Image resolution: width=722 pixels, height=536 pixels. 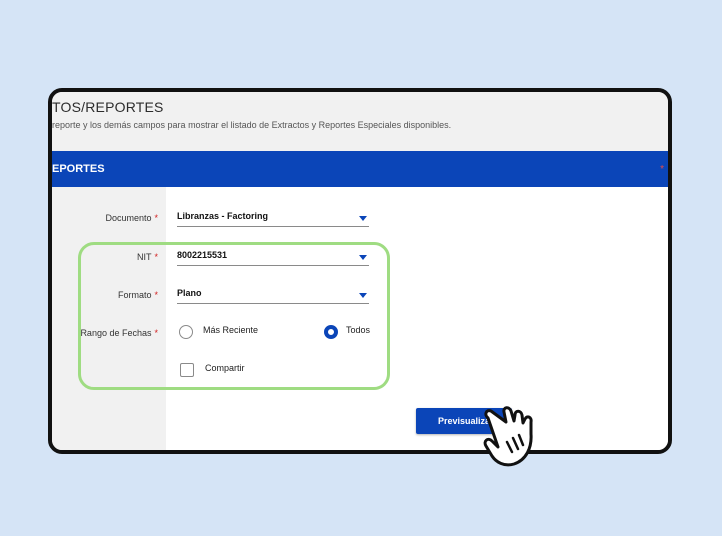 What do you see at coordinates (508, 436) in the screenshot?
I see `hand-pointer-icon` at bounding box center [508, 436].